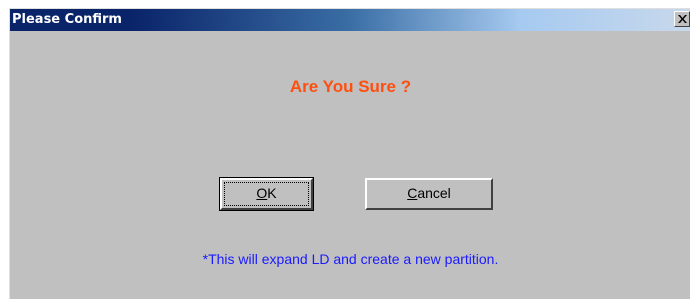 The height and width of the screenshot is (299, 690). I want to click on cancel-accelerator: C, so click(412, 193).